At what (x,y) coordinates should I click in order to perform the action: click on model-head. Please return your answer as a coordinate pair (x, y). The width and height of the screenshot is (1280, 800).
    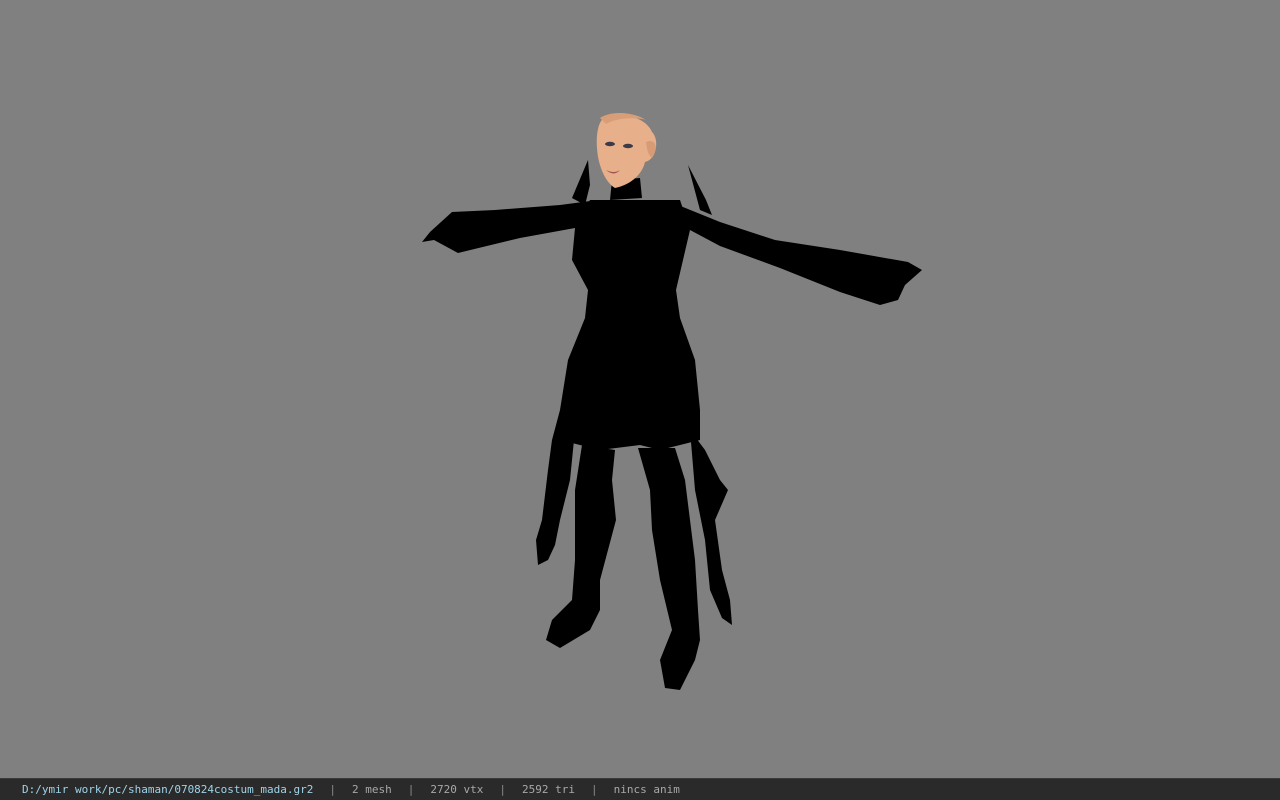
    Looking at the image, I should click on (626, 150).